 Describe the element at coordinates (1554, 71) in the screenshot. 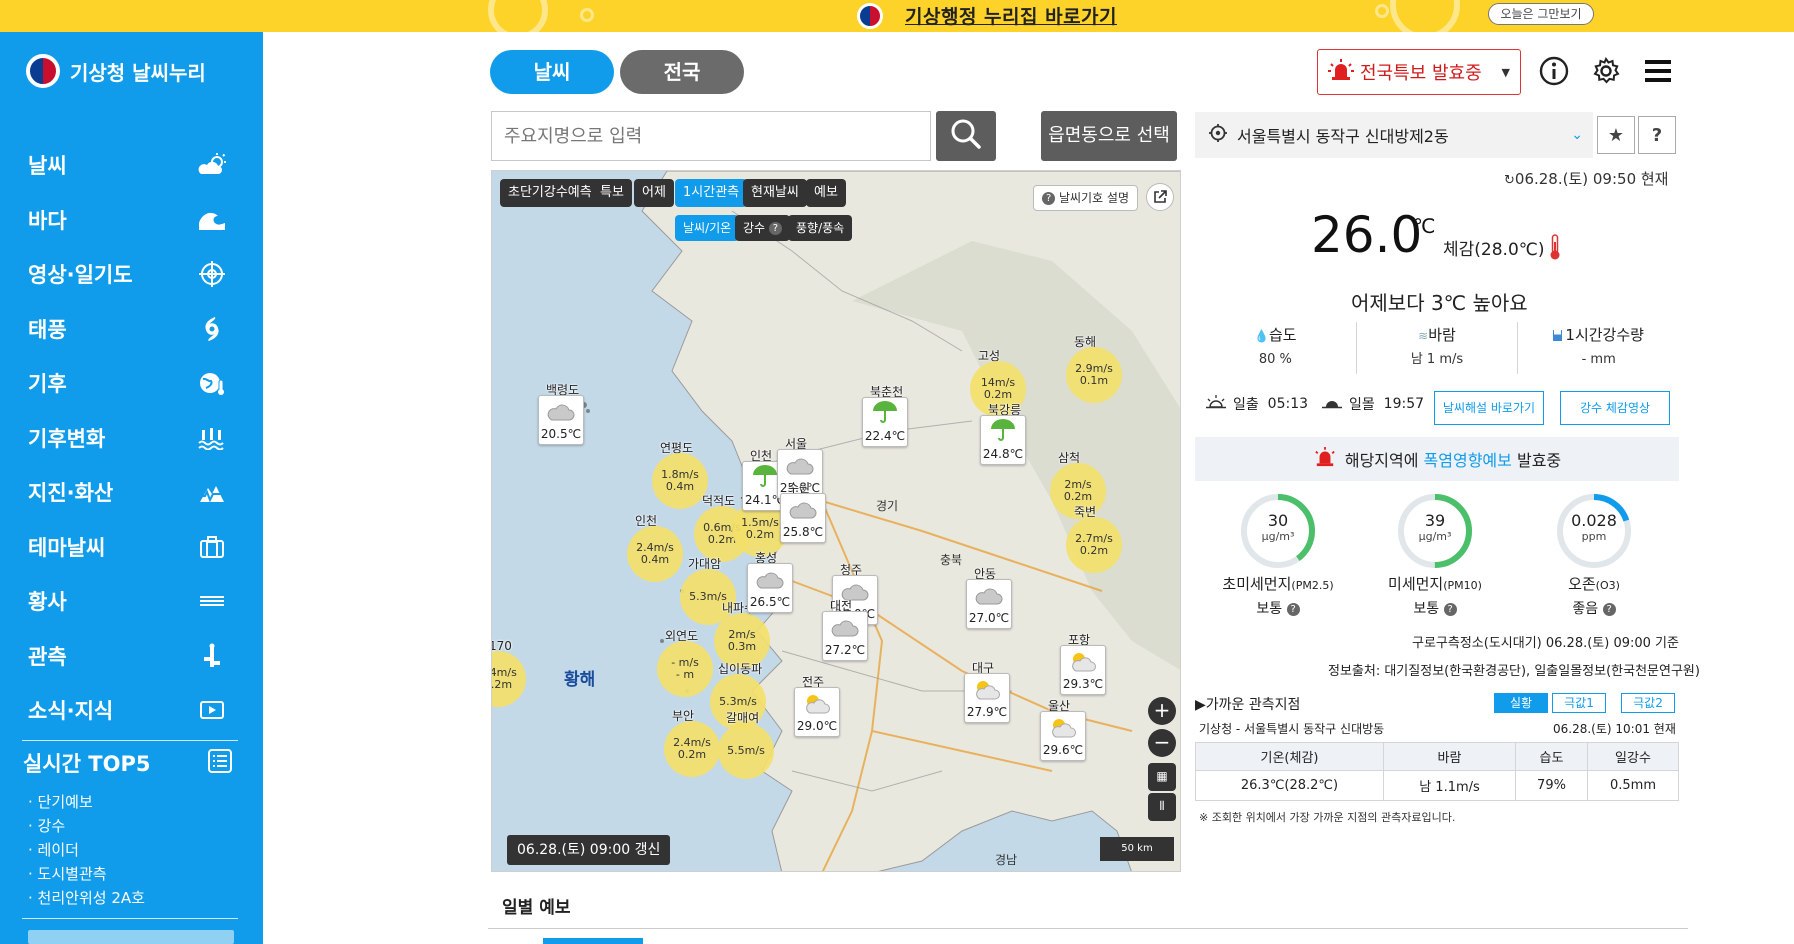

I see `info-icon` at that location.